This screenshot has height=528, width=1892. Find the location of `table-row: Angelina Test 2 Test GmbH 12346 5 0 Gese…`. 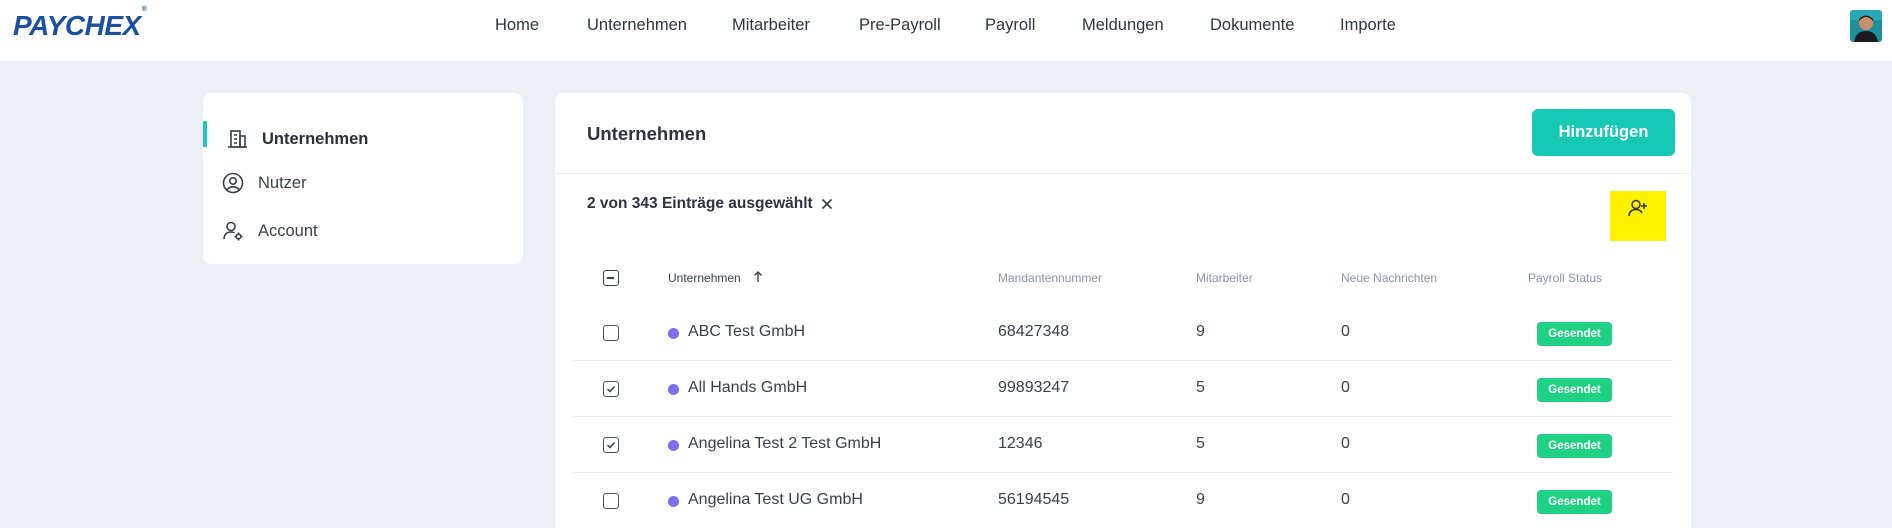

table-row: Angelina Test 2 Test GmbH 12346 5 0 Gese… is located at coordinates (1123, 445).